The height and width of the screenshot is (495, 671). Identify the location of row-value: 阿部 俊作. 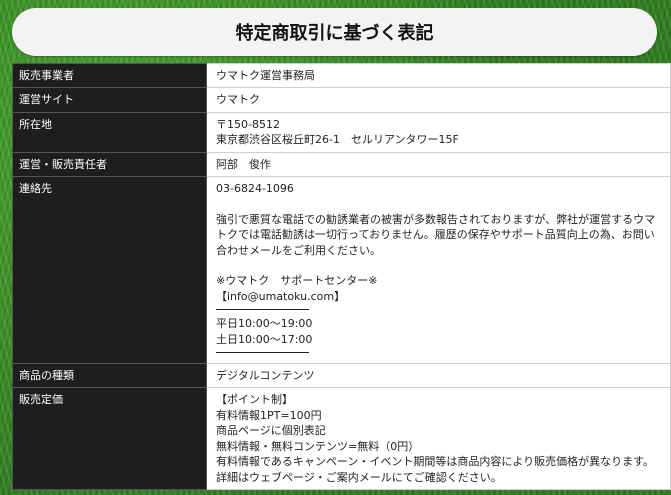
(438, 164).